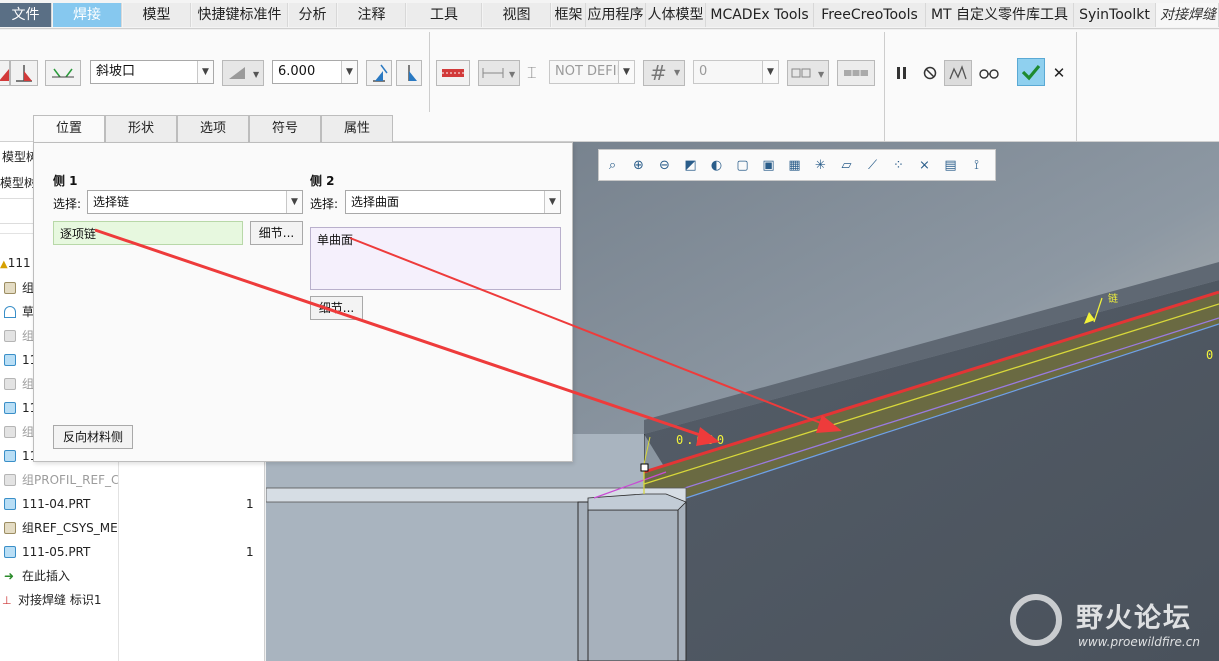  Describe the element at coordinates (1000, 15) in the screenshot. I see `tab-mt-custom-library: MT 自定义零件库工具` at that location.